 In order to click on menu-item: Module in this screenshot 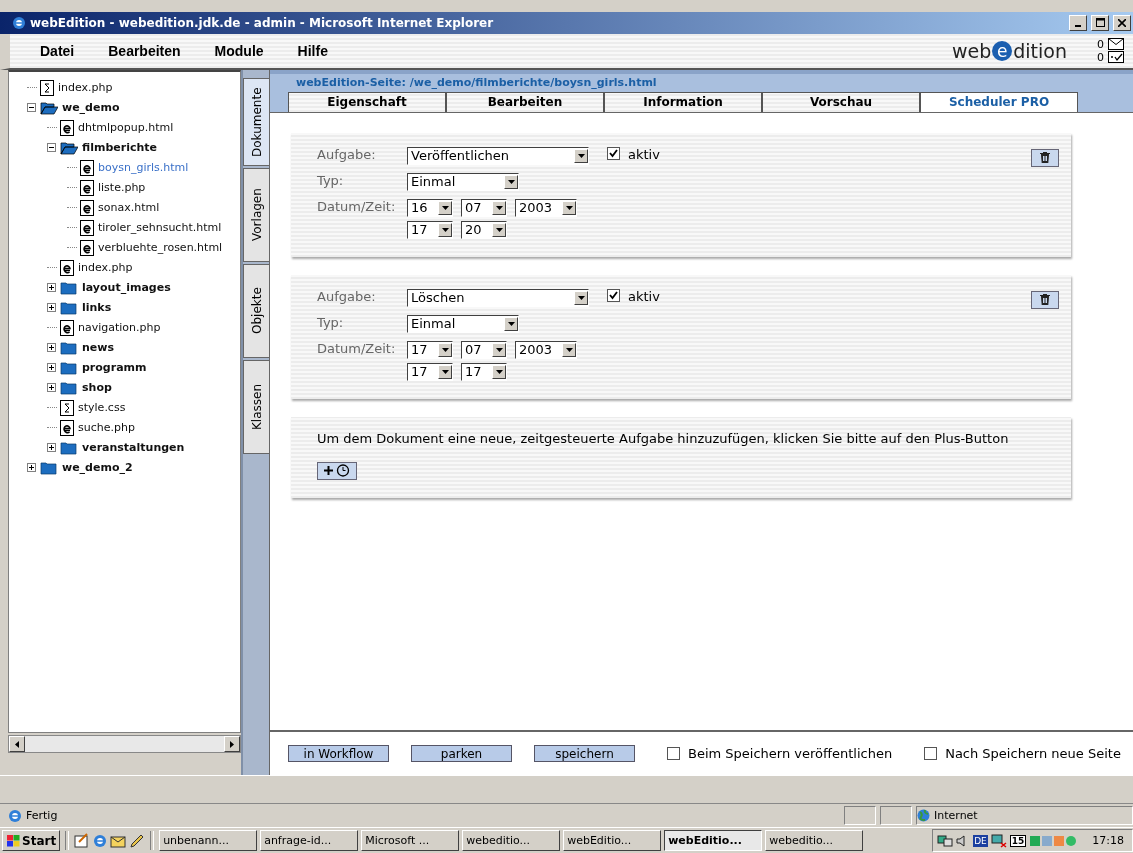, I will do `click(239, 50)`.